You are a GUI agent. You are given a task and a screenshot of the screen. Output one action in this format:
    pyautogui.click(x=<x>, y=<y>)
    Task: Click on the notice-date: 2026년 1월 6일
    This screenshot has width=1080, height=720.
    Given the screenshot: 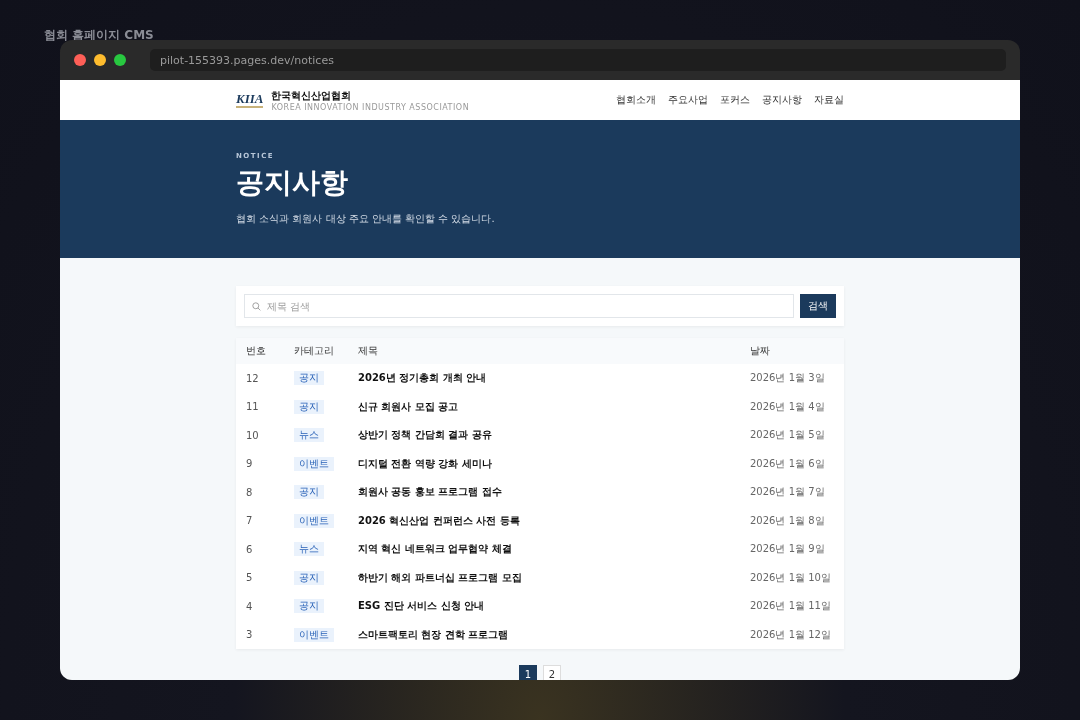 What is the action you would take?
    pyautogui.click(x=788, y=463)
    